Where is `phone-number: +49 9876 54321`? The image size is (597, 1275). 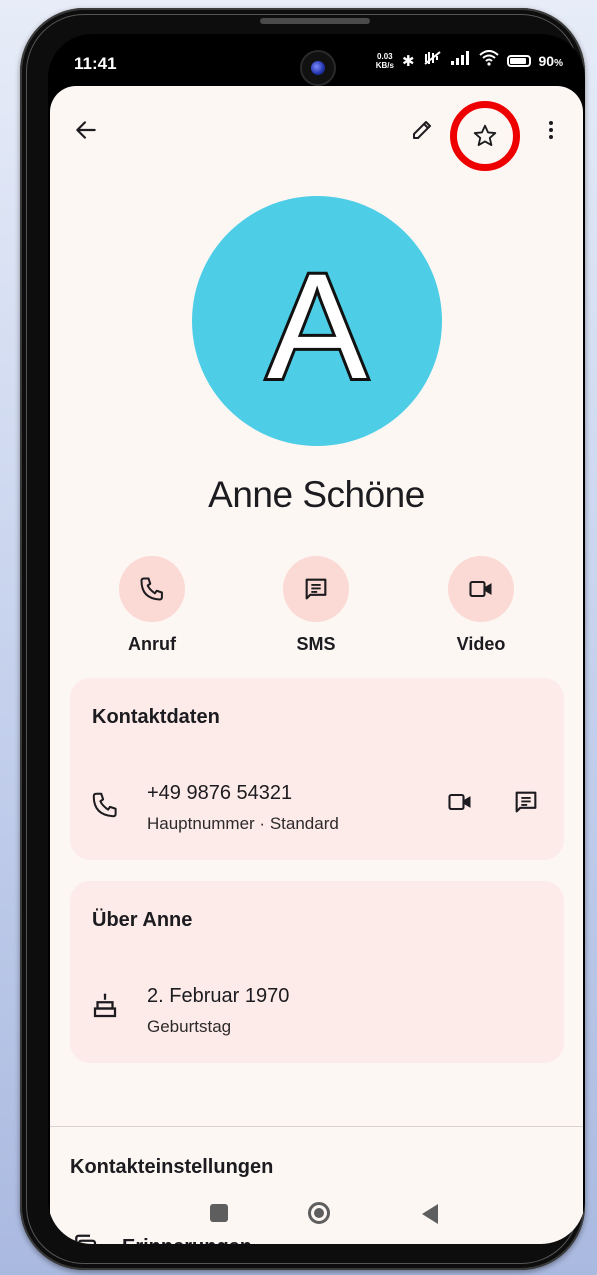 phone-number: +49 9876 54321 is located at coordinates (219, 793).